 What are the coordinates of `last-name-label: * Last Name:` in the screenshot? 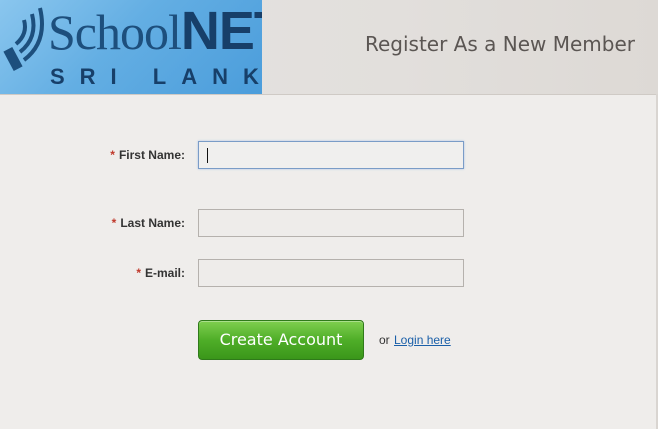 It's located at (148, 223).